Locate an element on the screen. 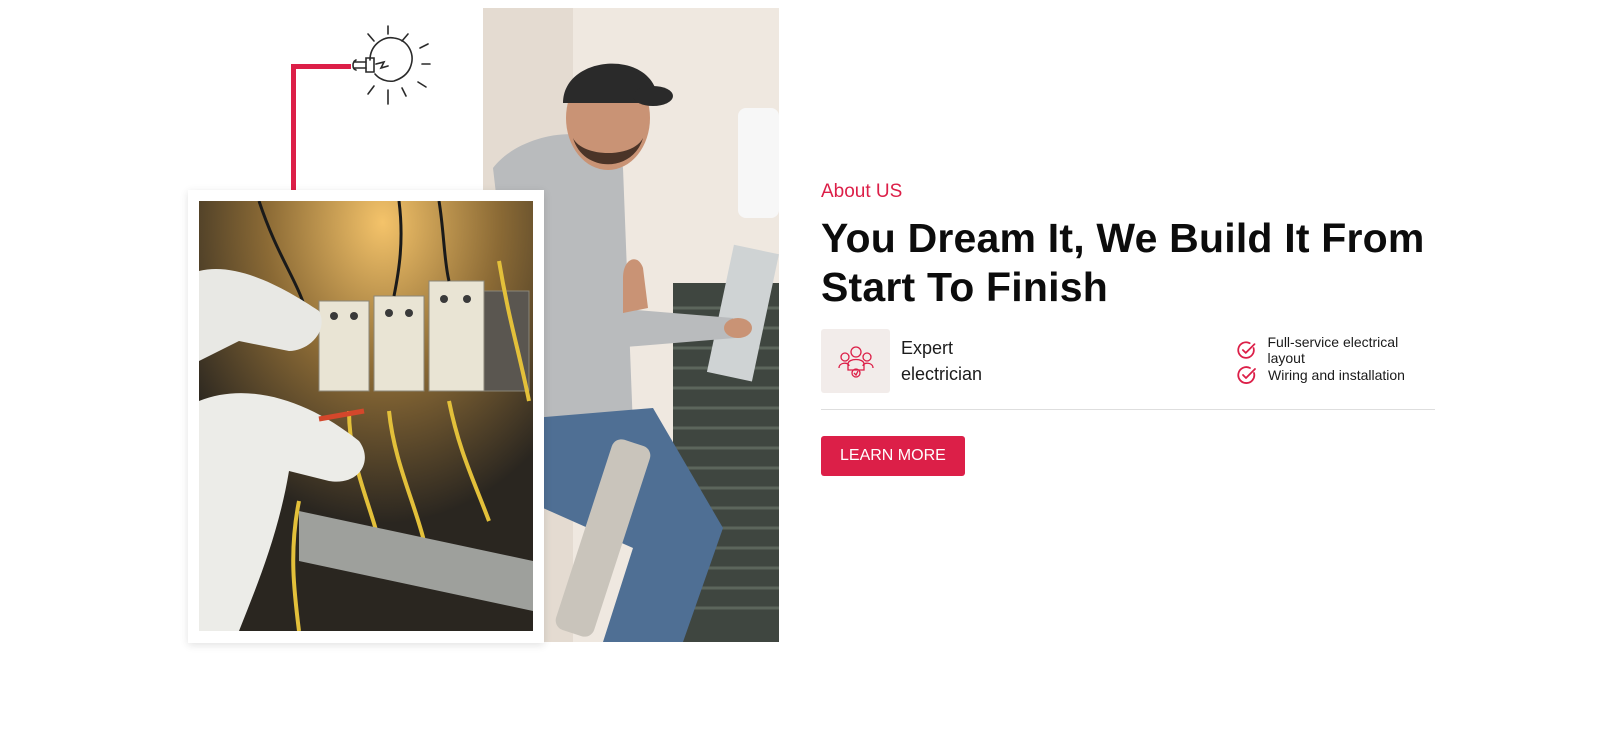 The image size is (1600, 755). section-eyebrow: About US is located at coordinates (862, 191).